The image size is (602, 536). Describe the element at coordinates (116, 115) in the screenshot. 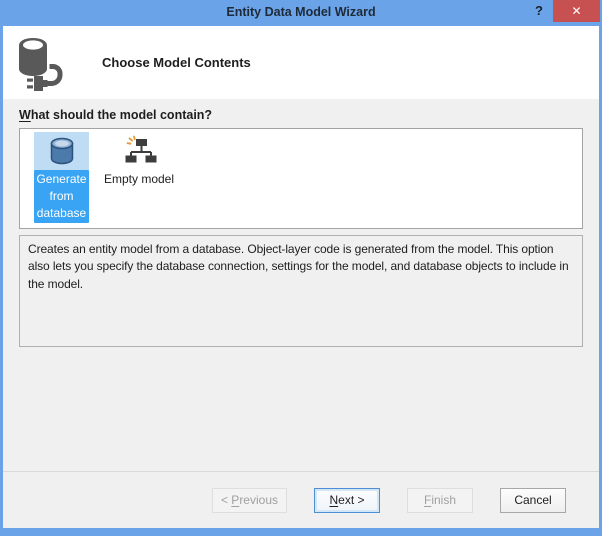

I see `question-label: What should the model contain?` at that location.